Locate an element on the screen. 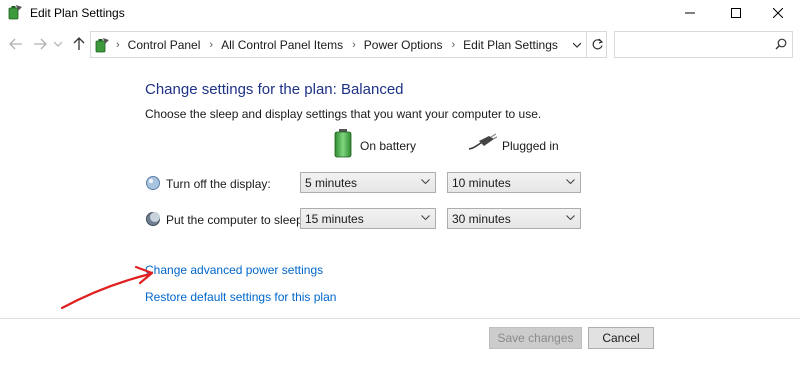 This screenshot has height=392, width=800. cancel-button: Cancel is located at coordinates (621, 338).